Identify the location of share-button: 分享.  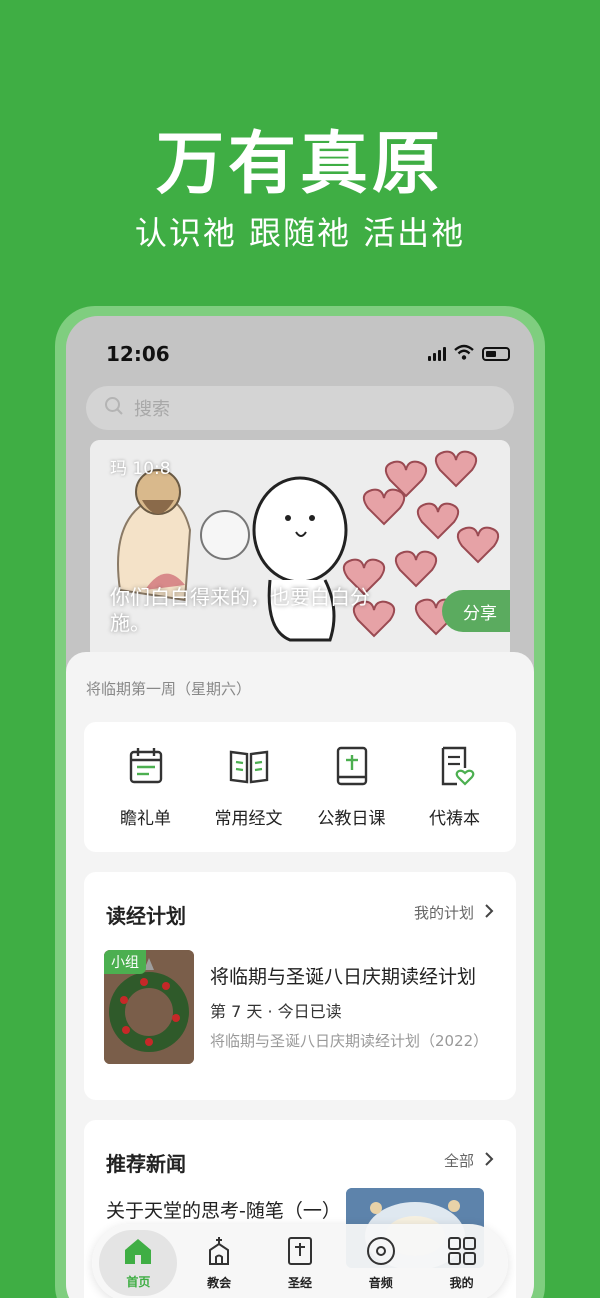
(476, 611).